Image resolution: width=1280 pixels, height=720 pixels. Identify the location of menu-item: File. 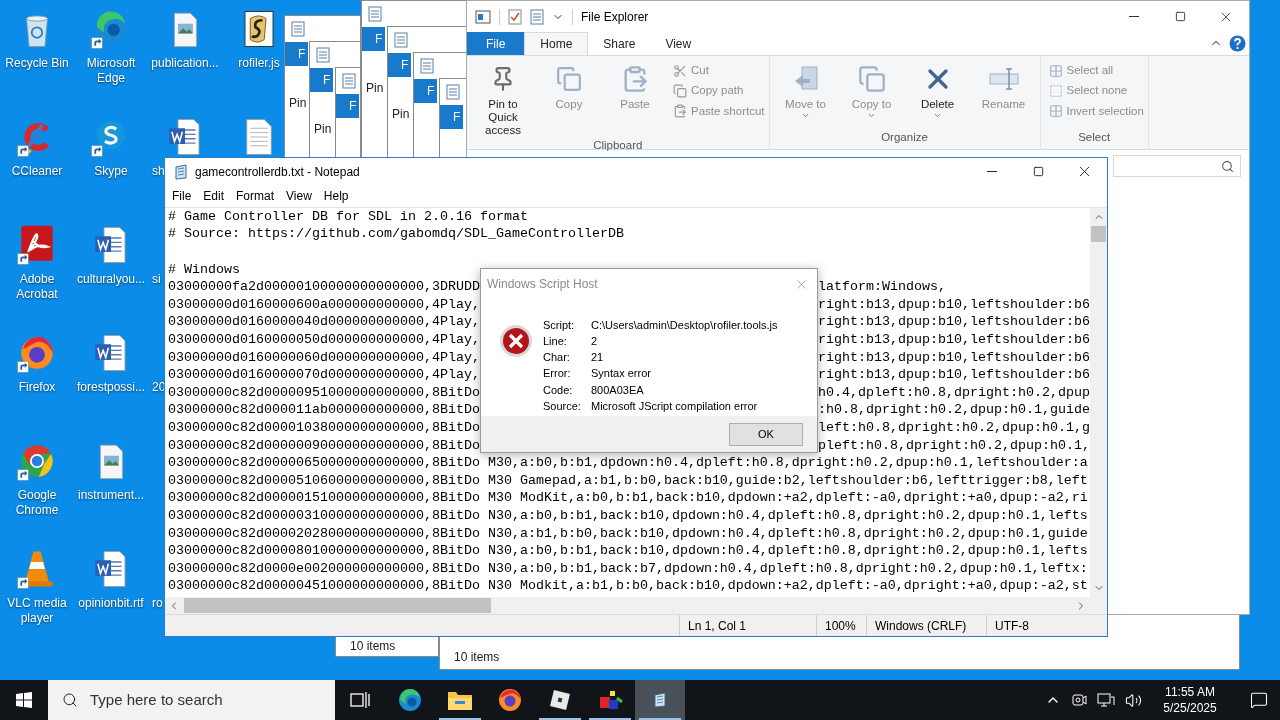
(182, 196).